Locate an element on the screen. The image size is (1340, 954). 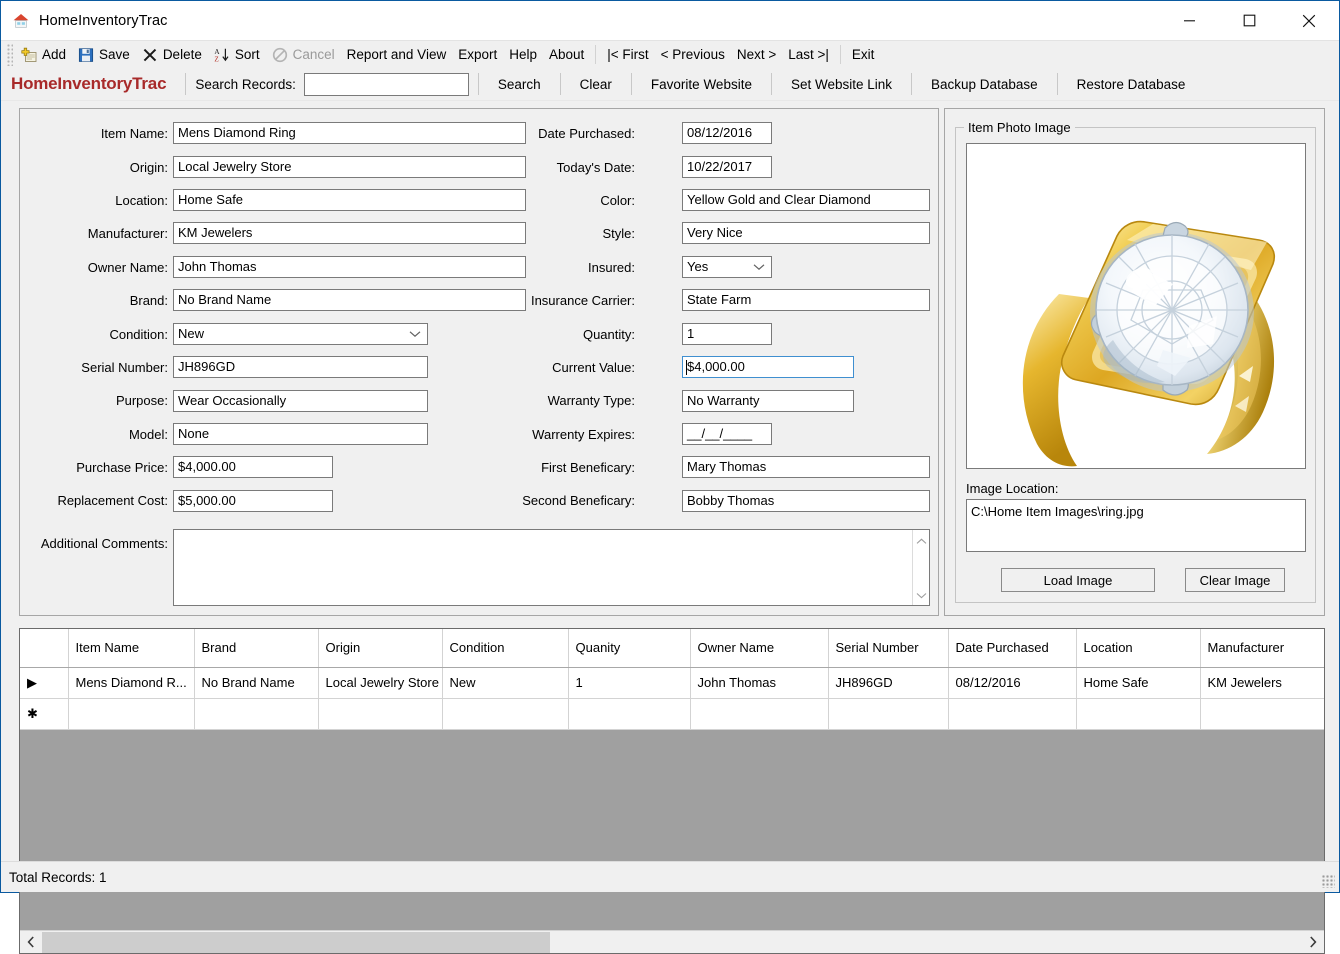
grid-cell-location: Home Safe is located at coordinates (1138, 683).